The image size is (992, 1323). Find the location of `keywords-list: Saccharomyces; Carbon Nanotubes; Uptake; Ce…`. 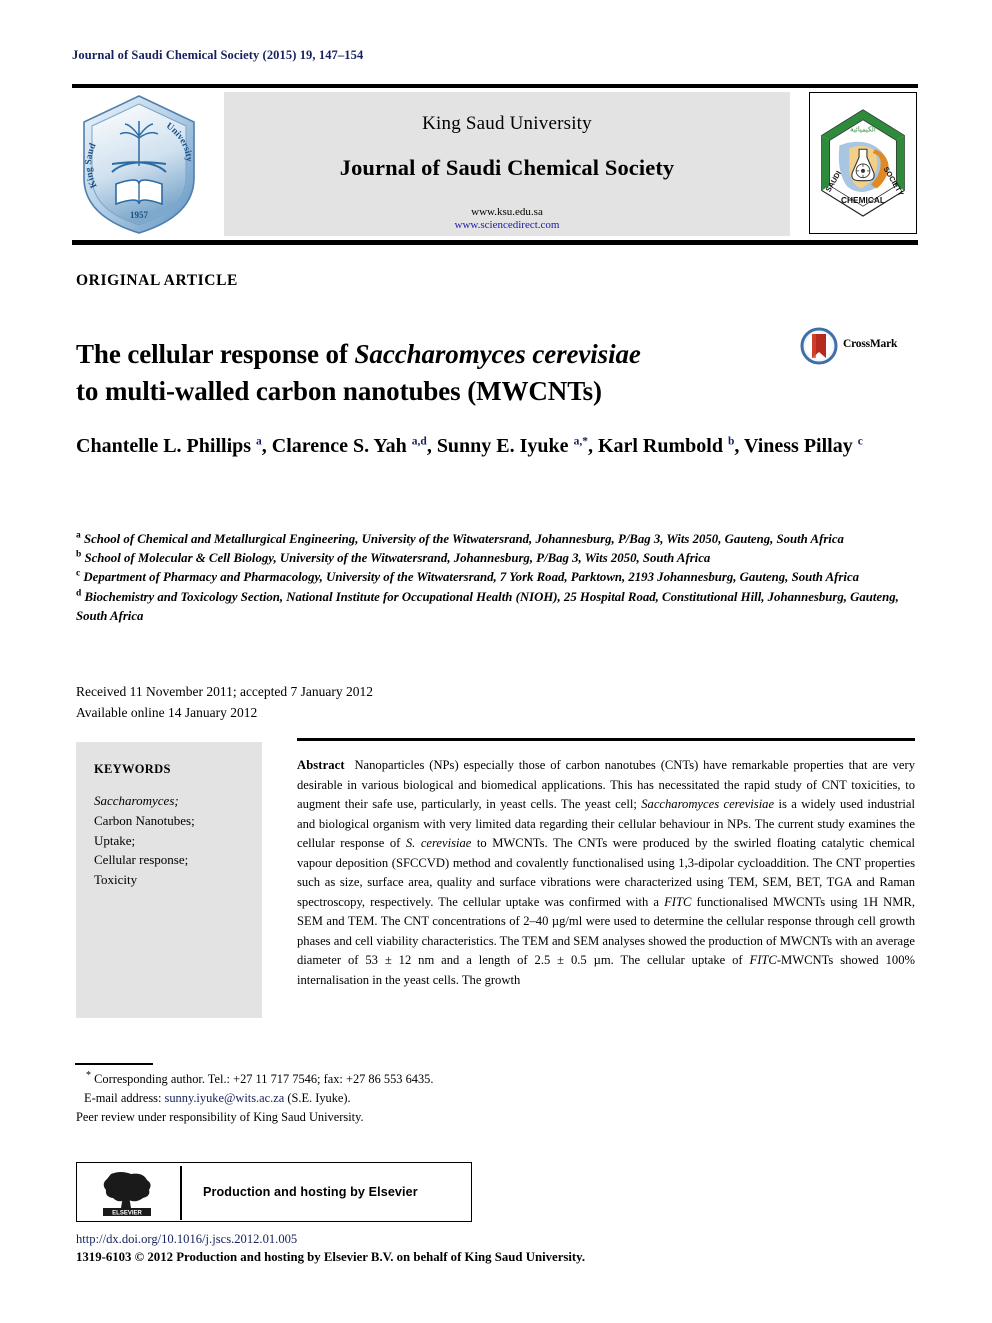

keywords-list: Saccharomyces; Carbon Nanotubes; Uptake; Ce… is located at coordinates (169, 833).